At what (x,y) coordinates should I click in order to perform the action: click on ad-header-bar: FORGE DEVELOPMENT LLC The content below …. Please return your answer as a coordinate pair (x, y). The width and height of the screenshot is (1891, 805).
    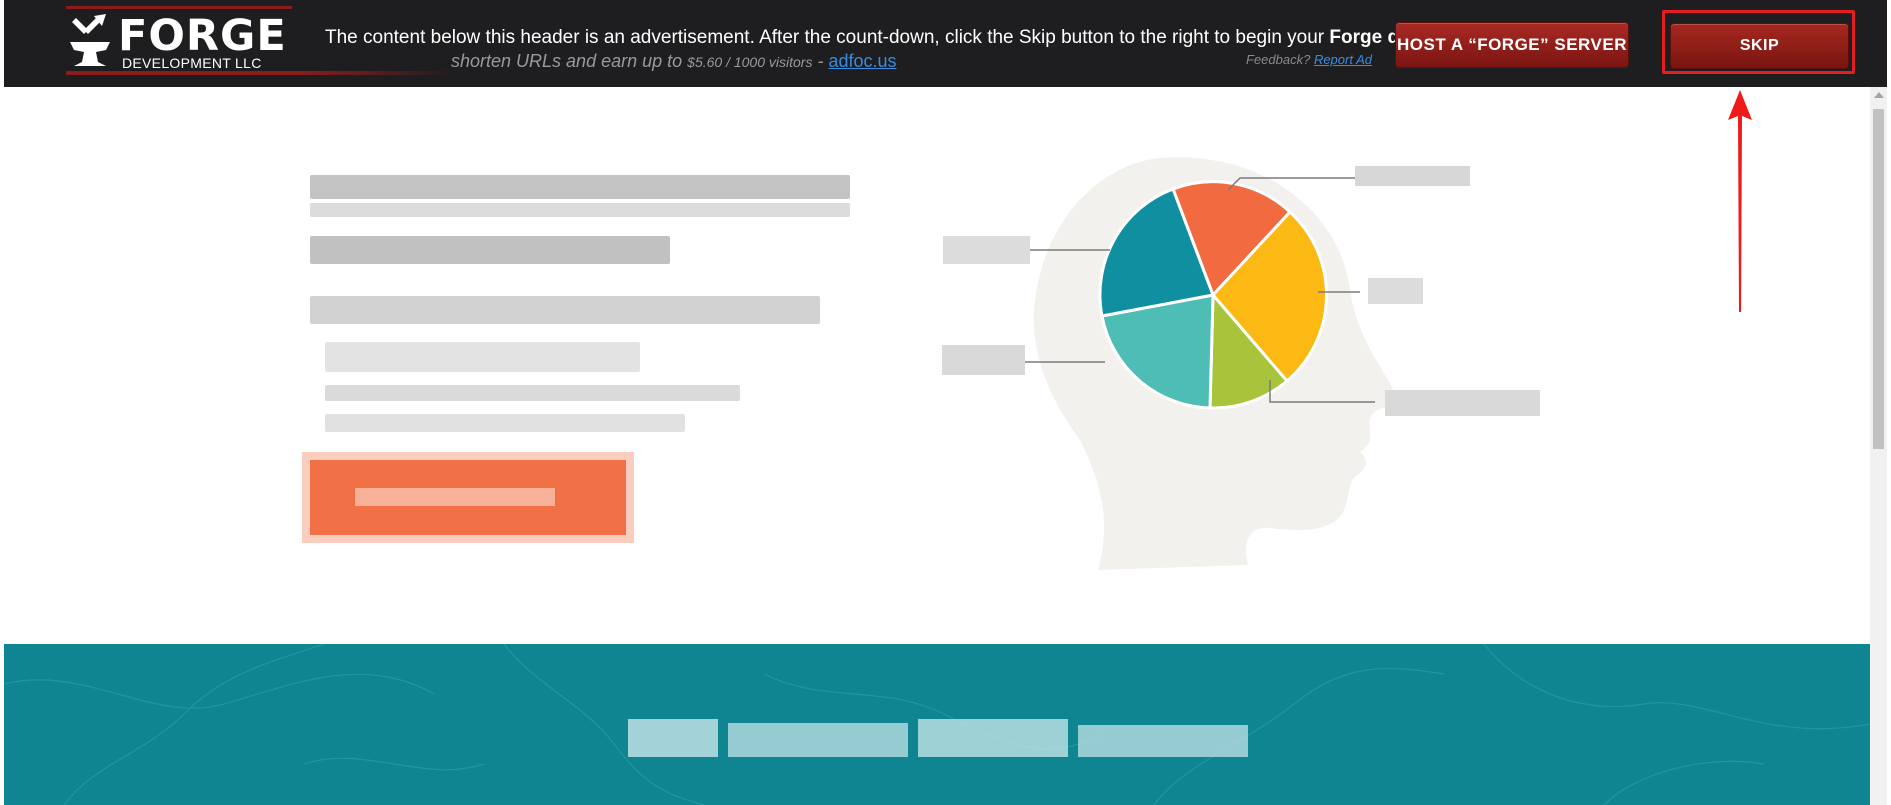
    Looking at the image, I should click on (945, 43).